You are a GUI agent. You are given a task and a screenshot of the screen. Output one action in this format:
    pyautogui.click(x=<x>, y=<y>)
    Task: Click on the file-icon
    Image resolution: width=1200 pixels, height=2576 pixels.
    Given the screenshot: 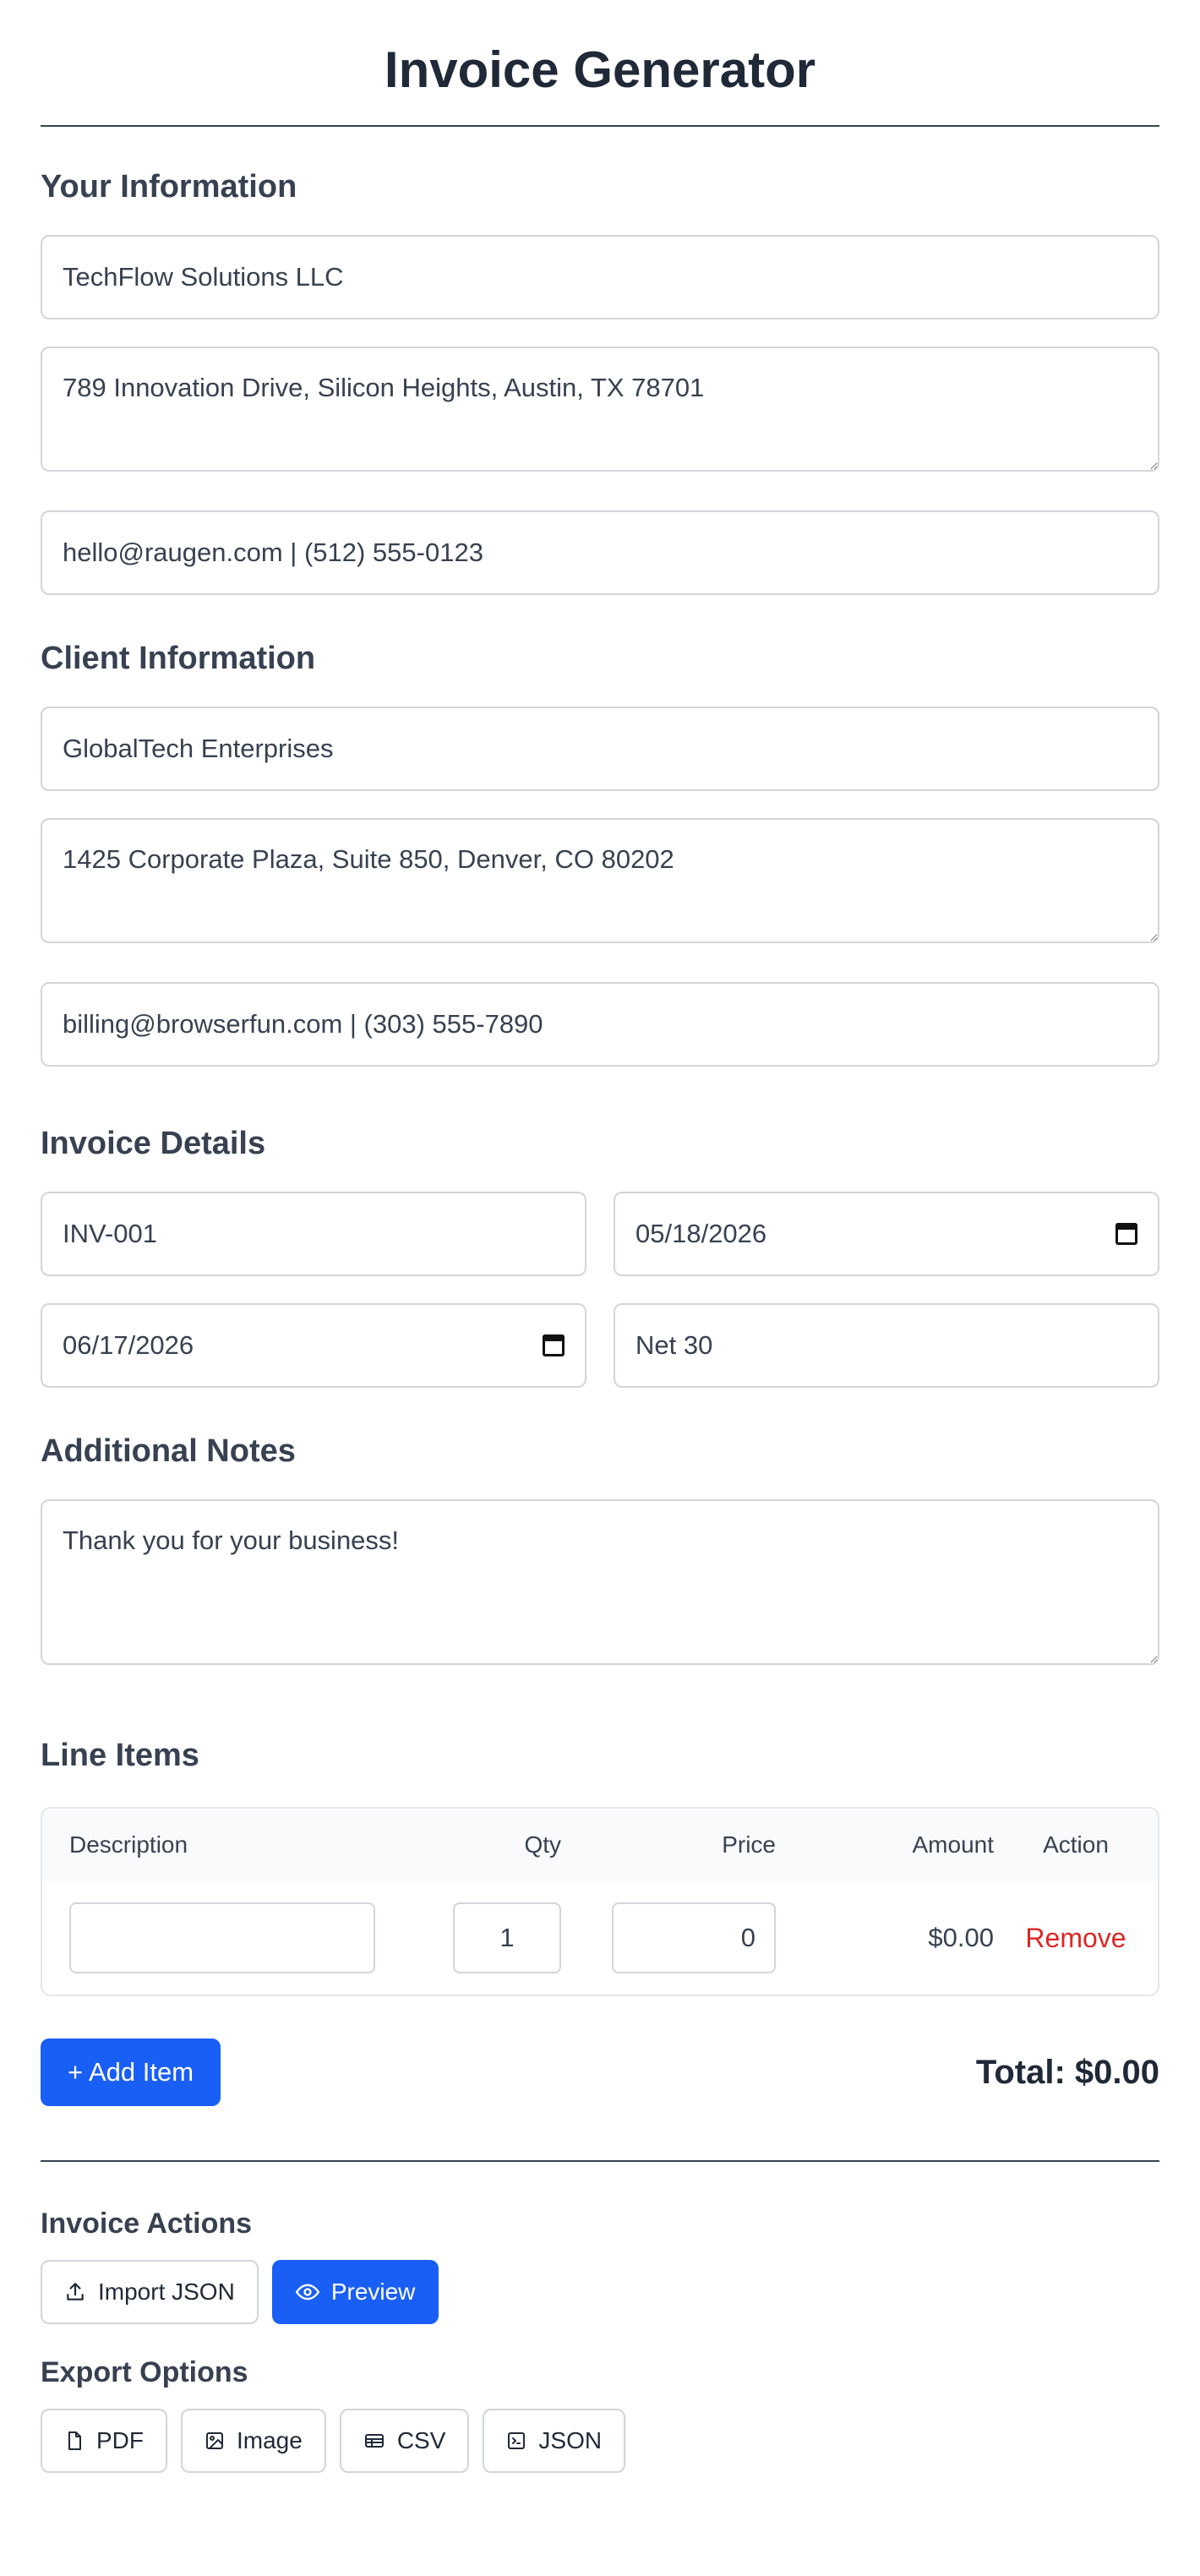 What is the action you would take?
    pyautogui.click(x=74, y=2441)
    